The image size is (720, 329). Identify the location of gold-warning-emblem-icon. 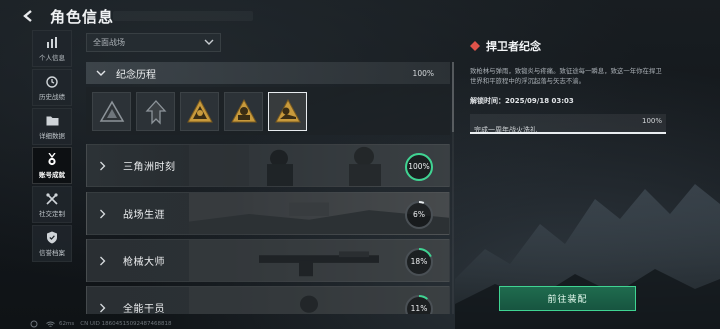
(199, 110).